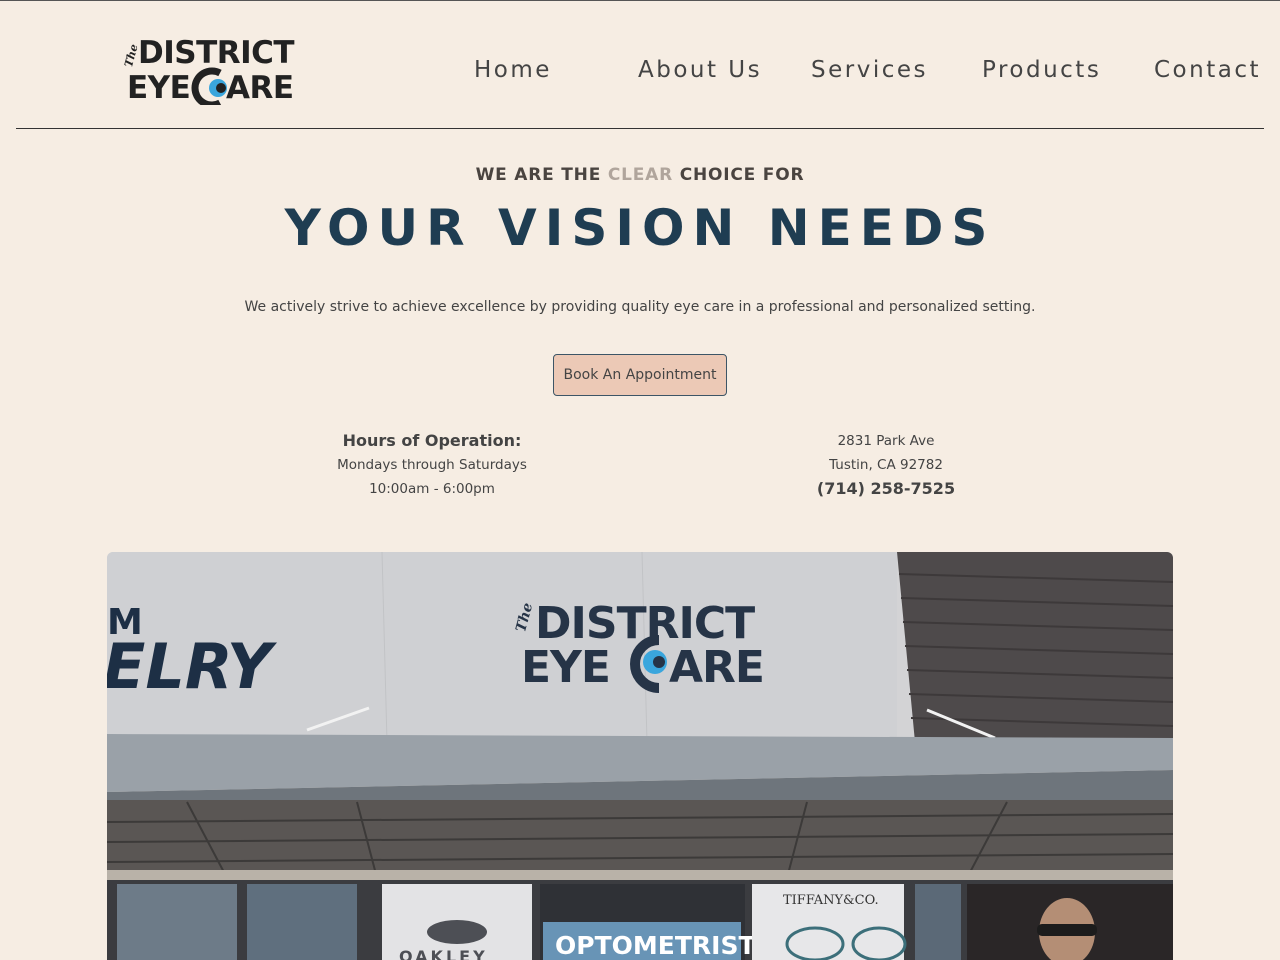  What do you see at coordinates (886, 489) in the screenshot?
I see `phone-link: (714) 258-7525` at bounding box center [886, 489].